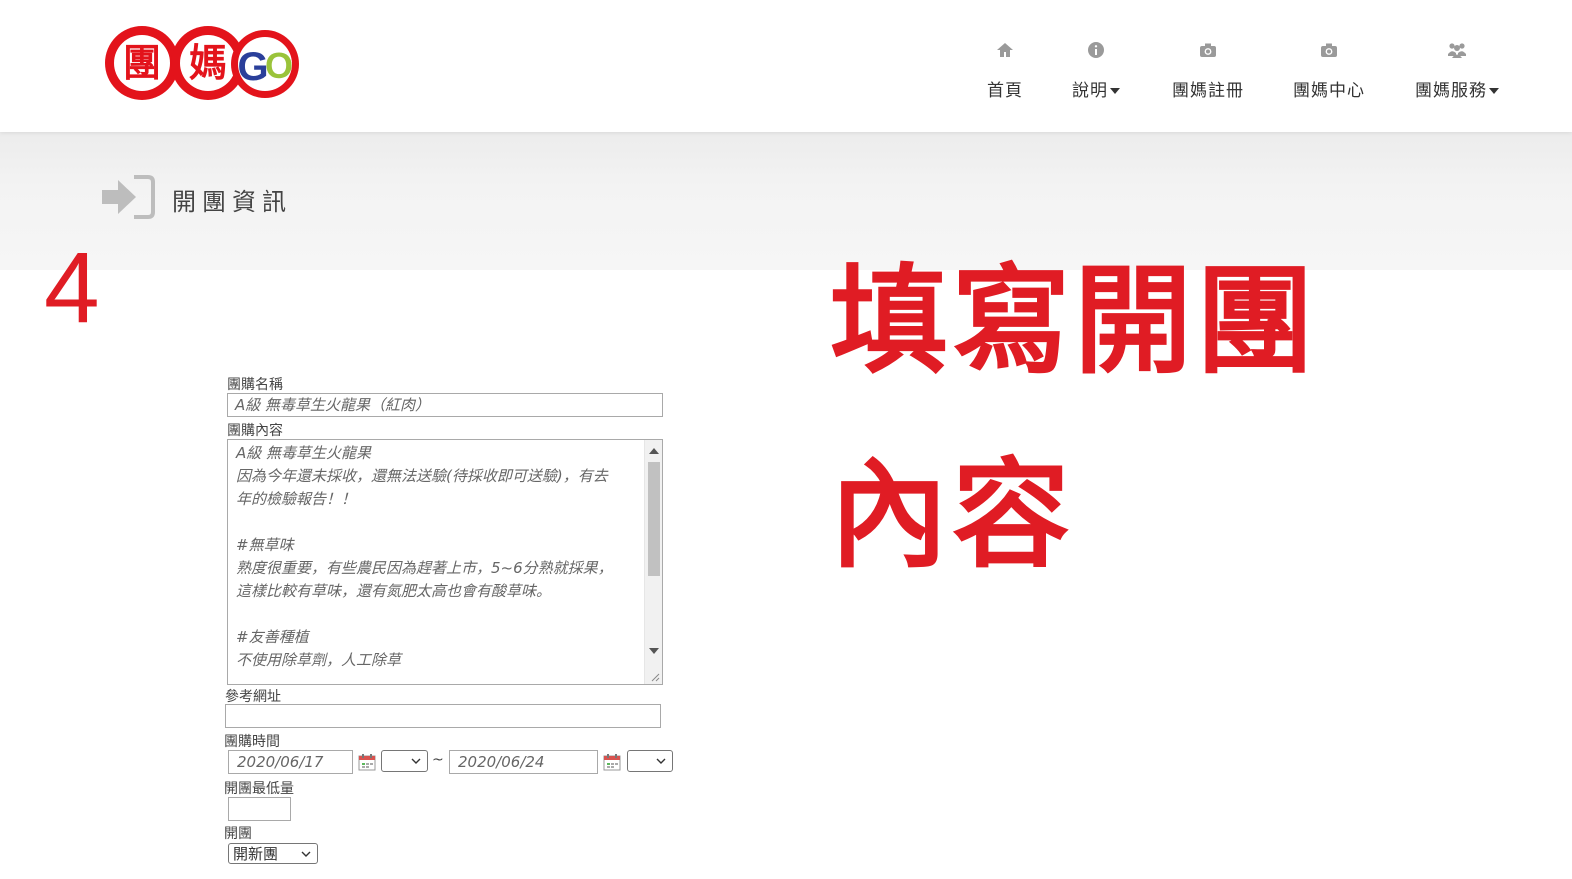 The height and width of the screenshot is (879, 1572). Describe the element at coordinates (259, 809) in the screenshot. I see `minimum-quantity-input` at that location.